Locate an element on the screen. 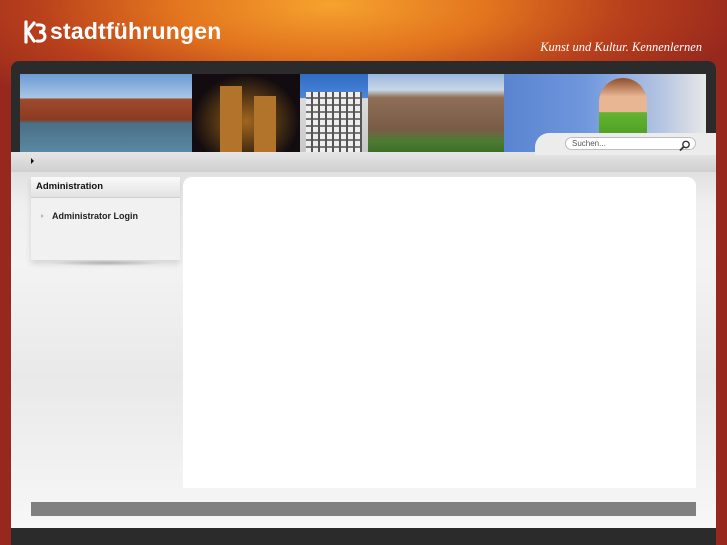  banner-photo-harbor is located at coordinates (106, 113).